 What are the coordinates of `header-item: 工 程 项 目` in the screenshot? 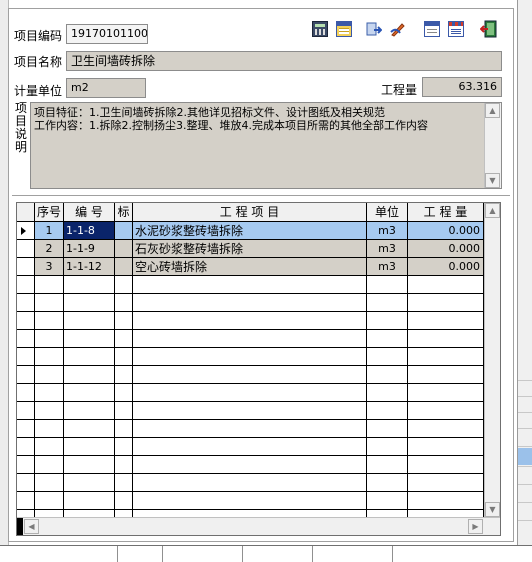 It's located at (249, 212).